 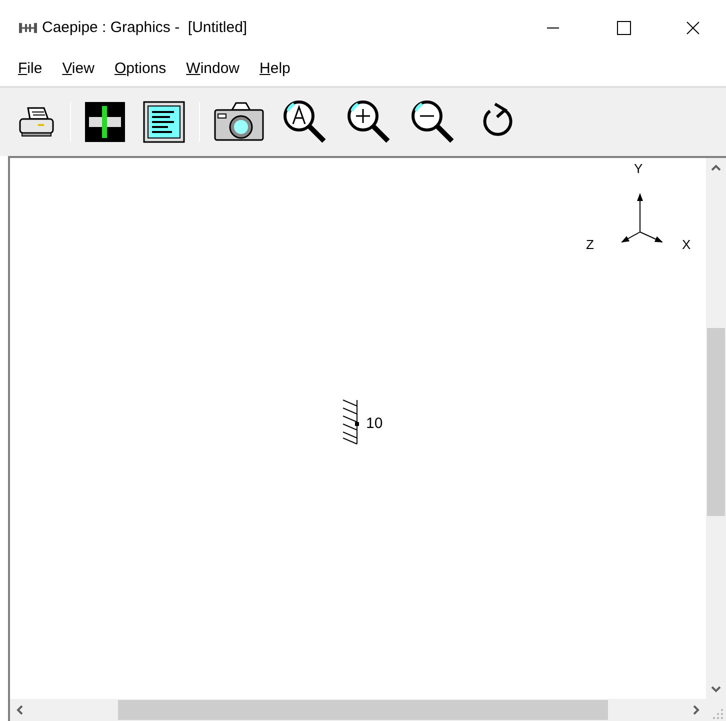 What do you see at coordinates (30, 69) in the screenshot?
I see `menu-item: File` at bounding box center [30, 69].